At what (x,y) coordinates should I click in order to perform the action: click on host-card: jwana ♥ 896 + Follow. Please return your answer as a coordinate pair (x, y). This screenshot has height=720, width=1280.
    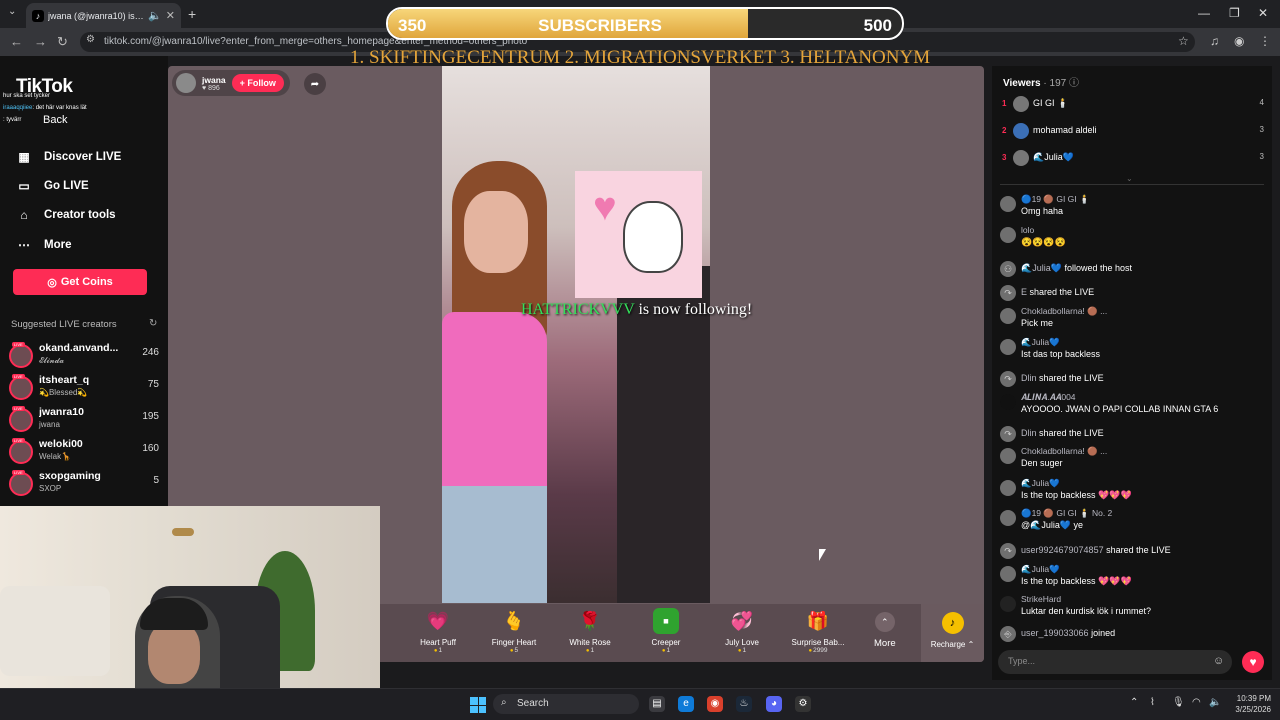
    Looking at the image, I should click on (231, 83).